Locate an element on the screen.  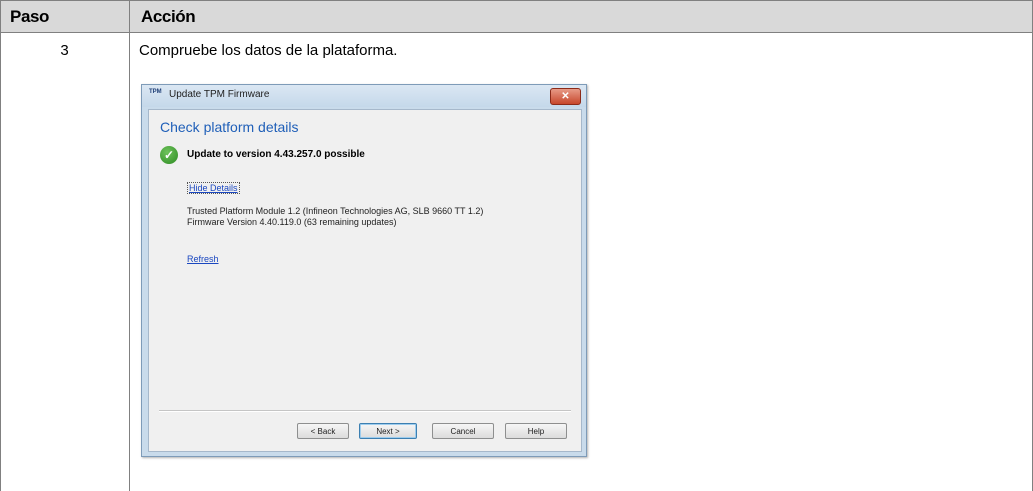
button-separator is located at coordinates (365, 411).